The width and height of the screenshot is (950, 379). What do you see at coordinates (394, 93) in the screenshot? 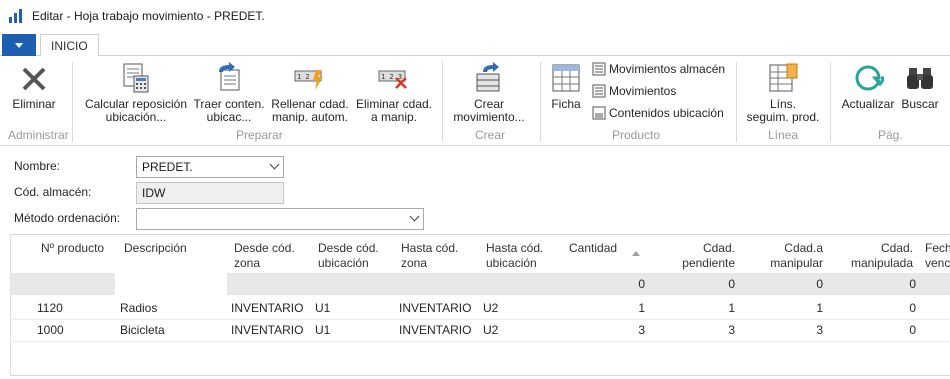
I see `eliminar-cantidad-button: 1 2 3 Eliminar cdad. a manip.` at bounding box center [394, 93].